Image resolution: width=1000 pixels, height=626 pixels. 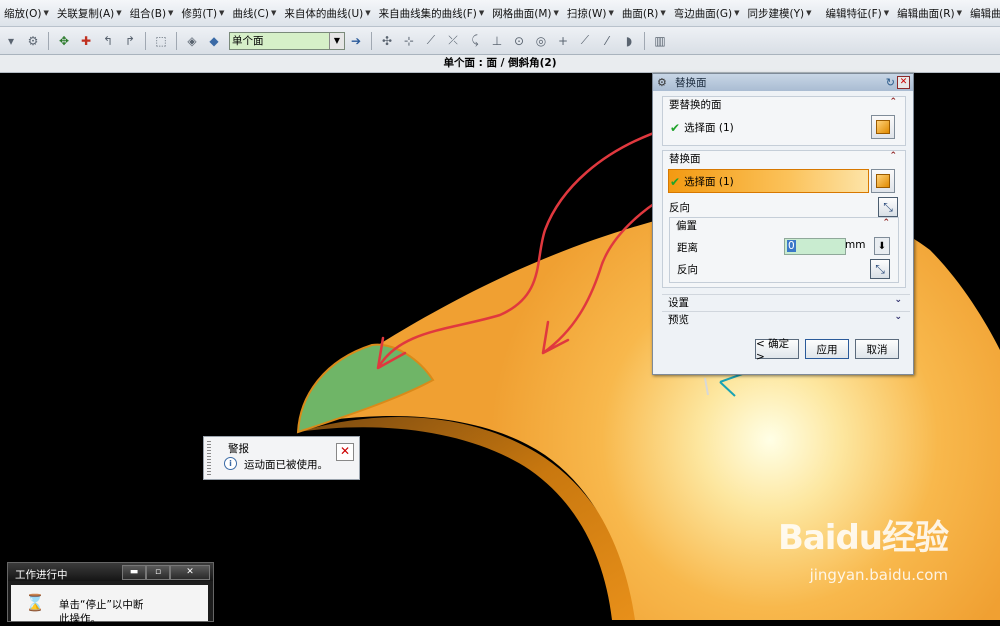 I want to click on snap-midpoint-icon: ⊹, so click(x=409, y=41).